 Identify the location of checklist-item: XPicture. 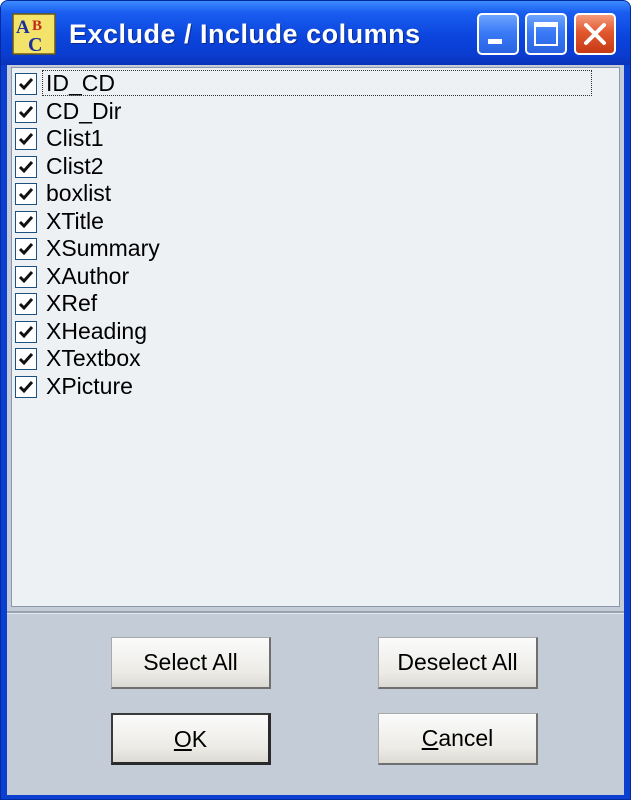
(312, 386).